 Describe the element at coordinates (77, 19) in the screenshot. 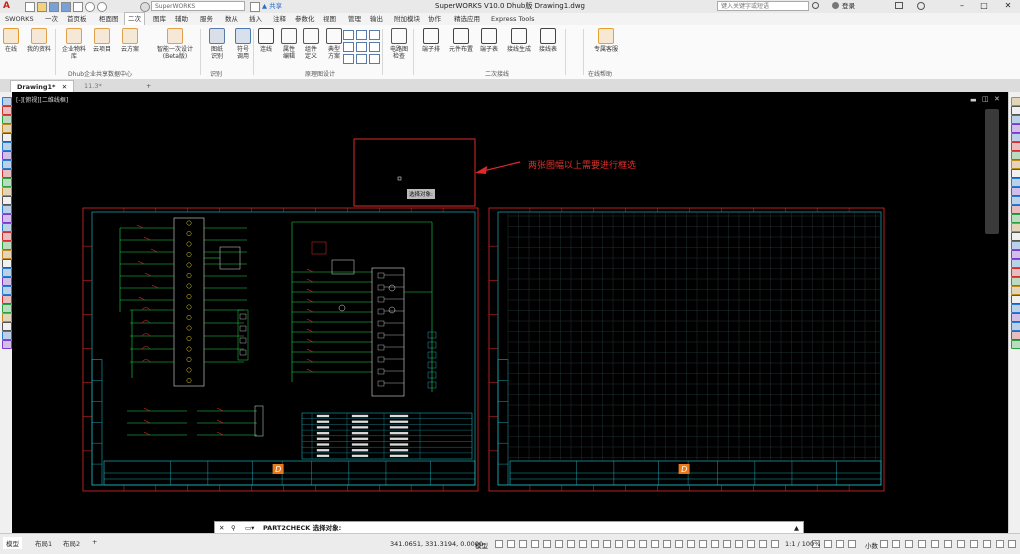

I see `menu-tab: 首页板` at that location.